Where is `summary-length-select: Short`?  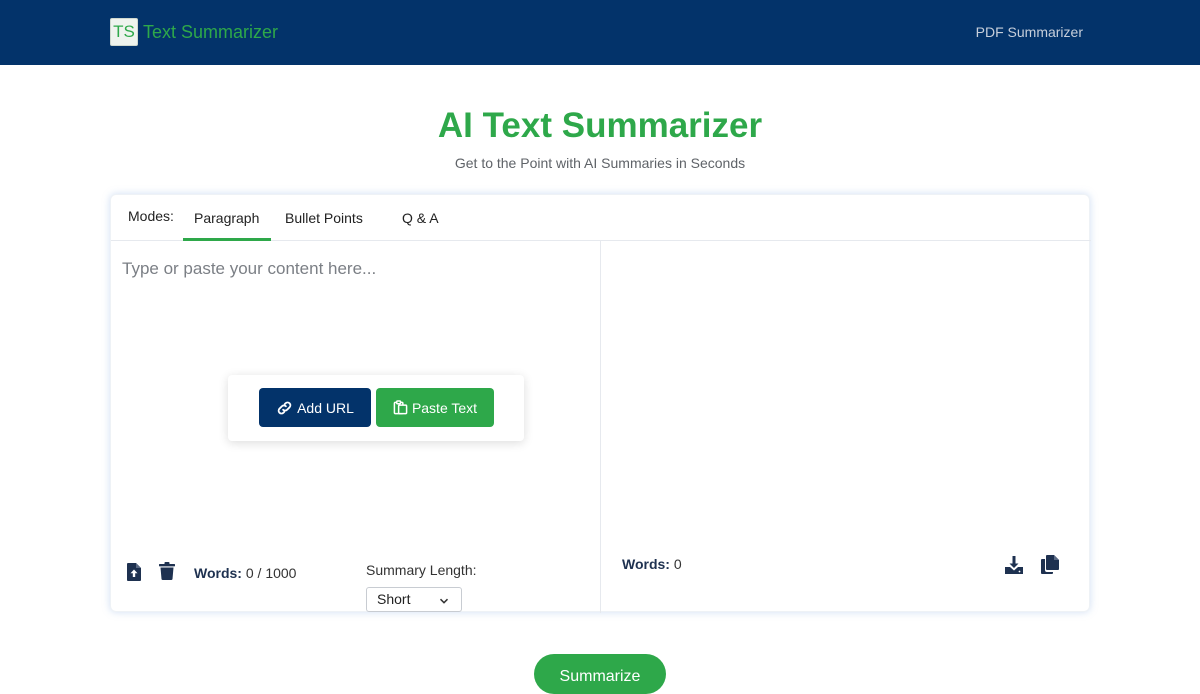
summary-length-select: Short is located at coordinates (414, 599).